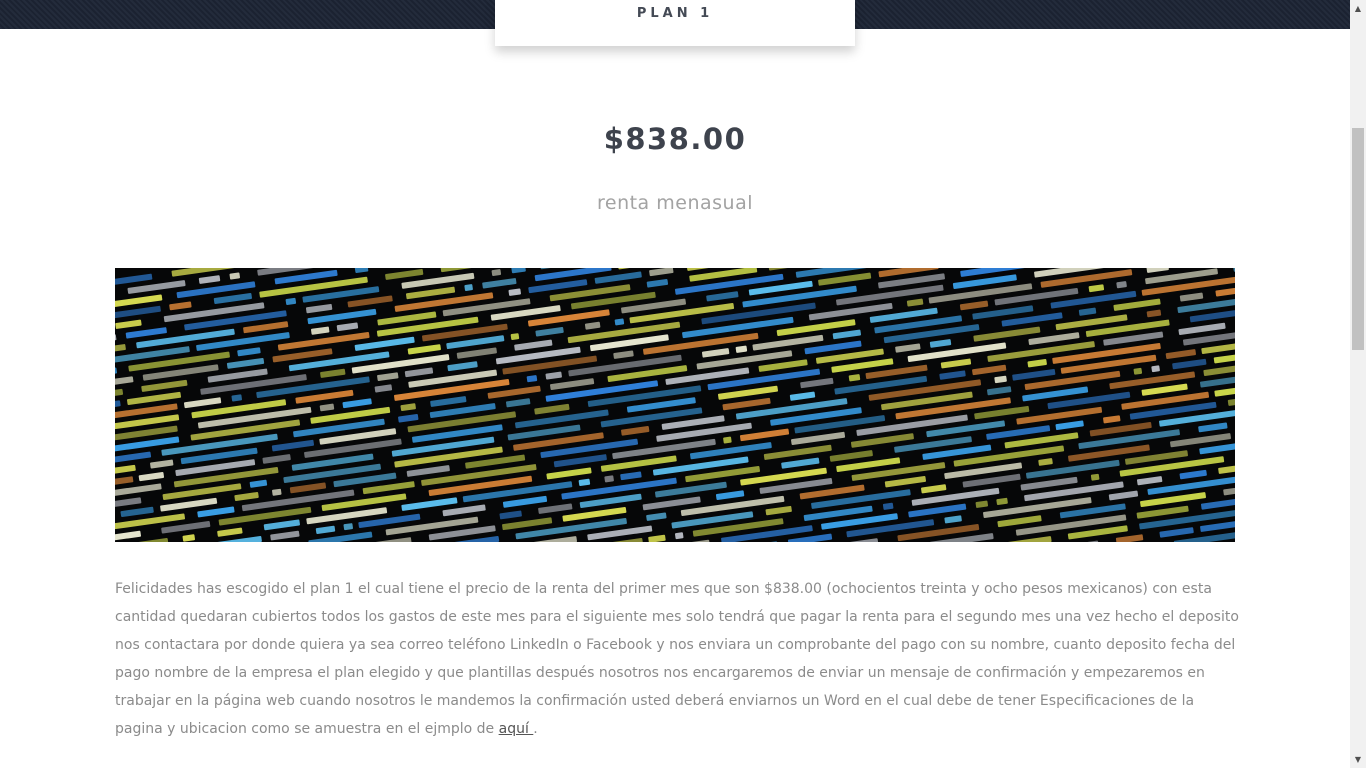 The width and height of the screenshot is (1366, 768). I want to click on plan-price: $838.00, so click(675, 139).